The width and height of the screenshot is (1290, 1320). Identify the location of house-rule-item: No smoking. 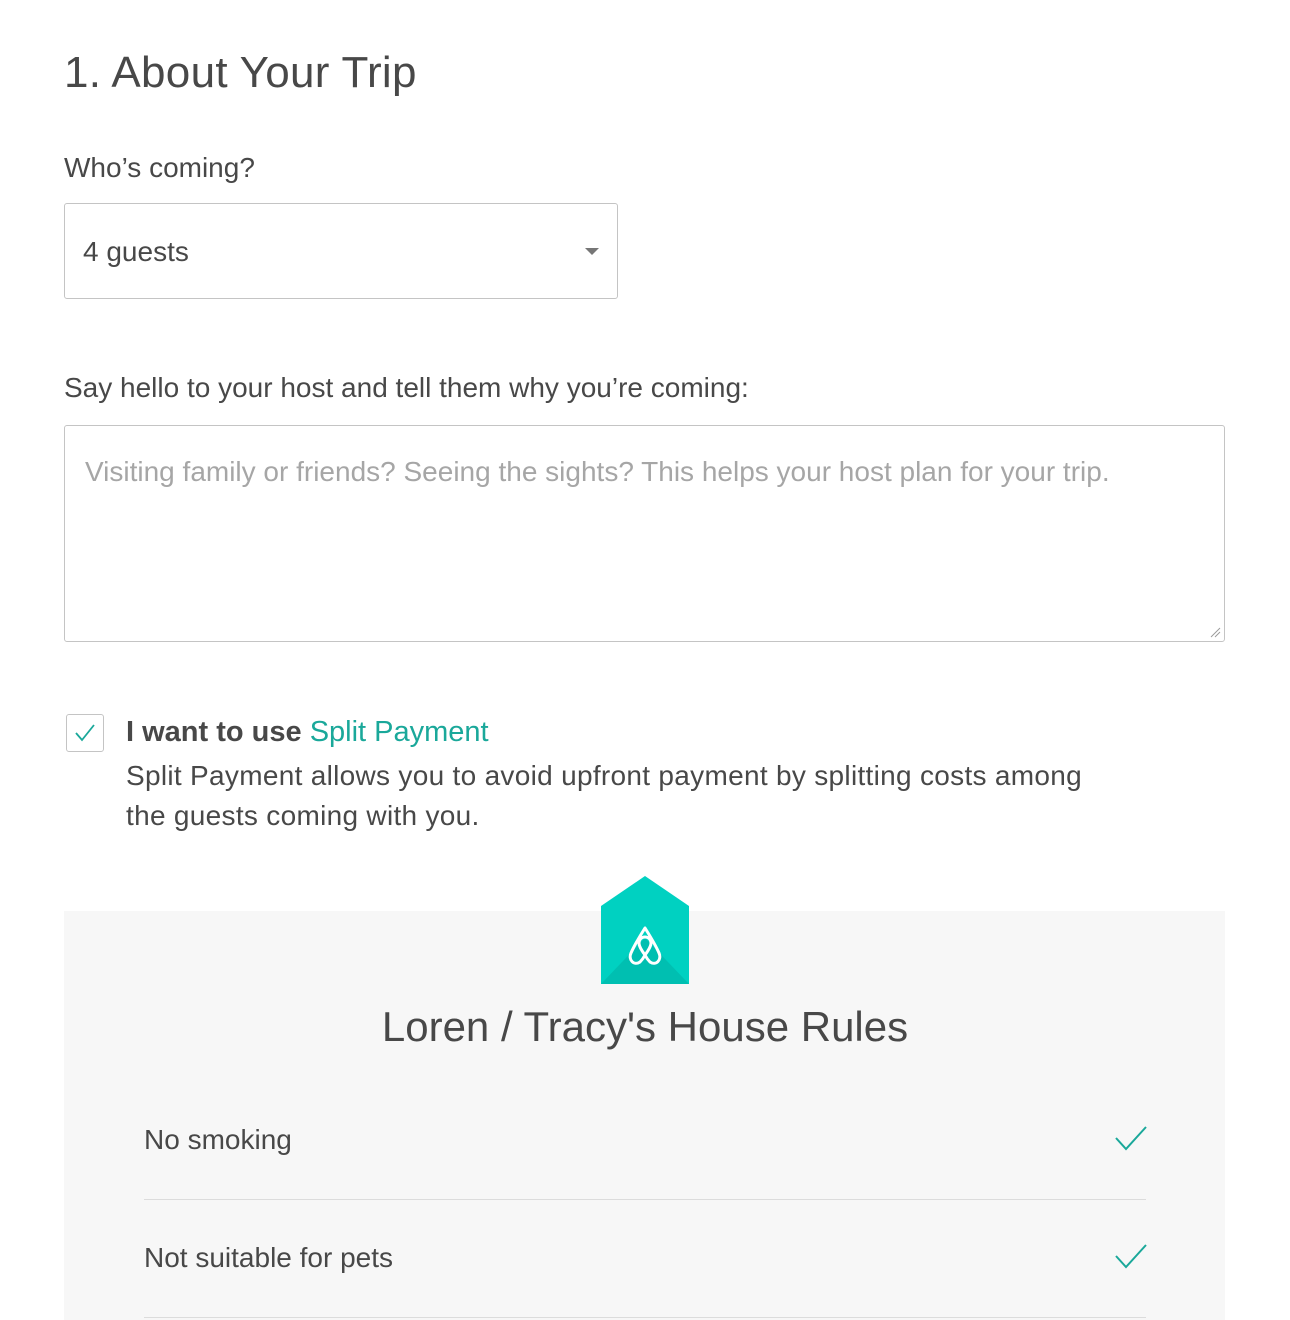
(645, 1141).